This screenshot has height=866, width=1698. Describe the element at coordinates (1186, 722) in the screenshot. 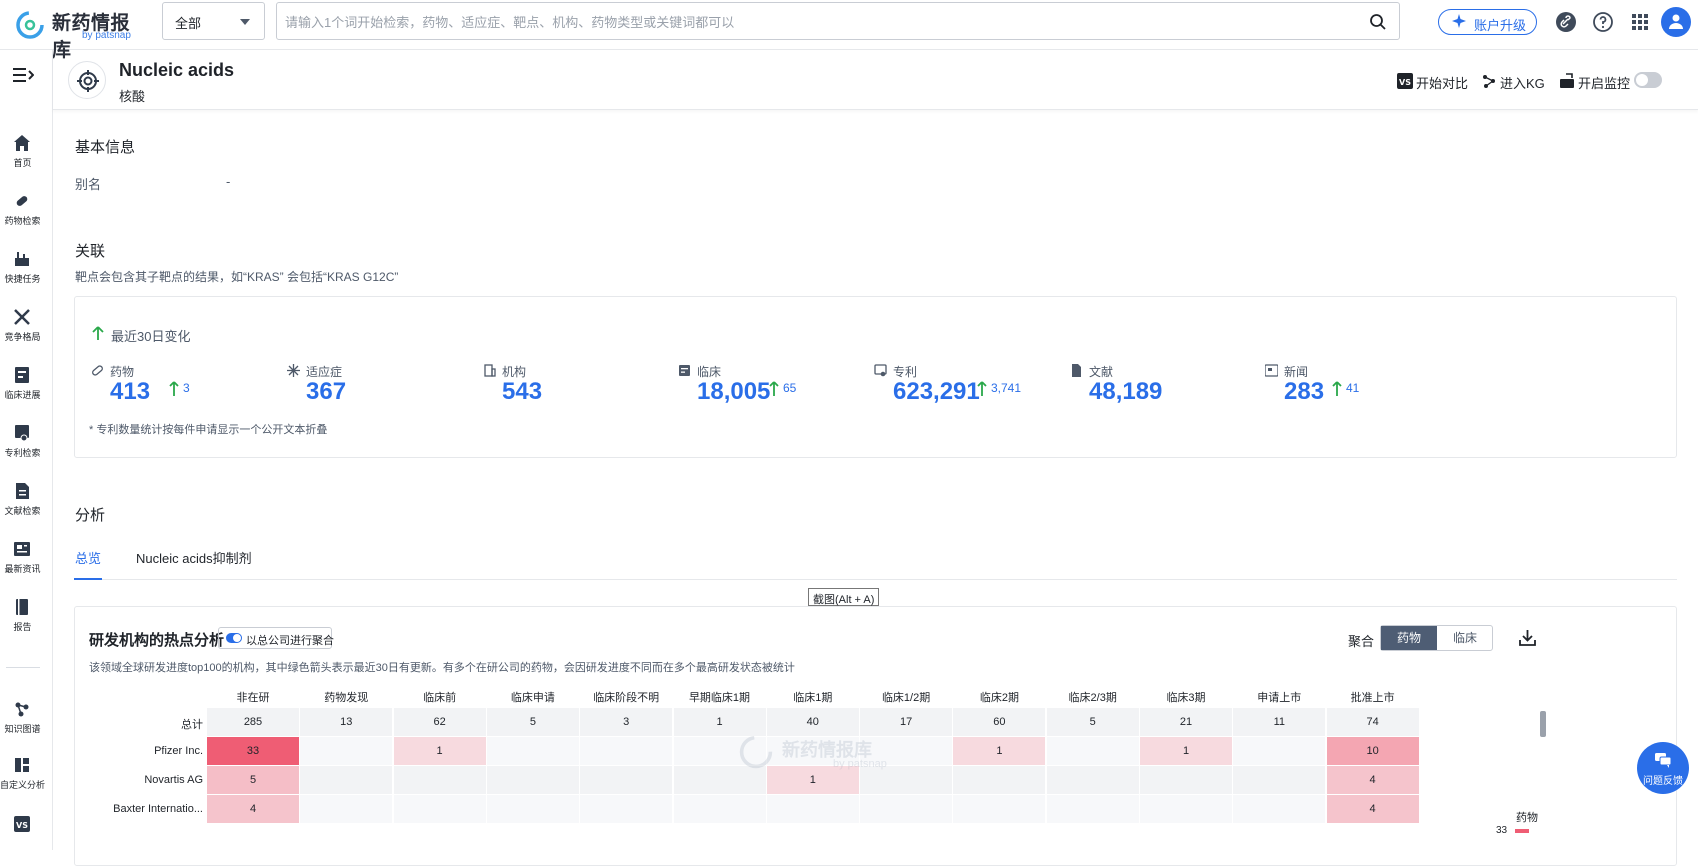

I see `heatmap-cell: 21` at that location.